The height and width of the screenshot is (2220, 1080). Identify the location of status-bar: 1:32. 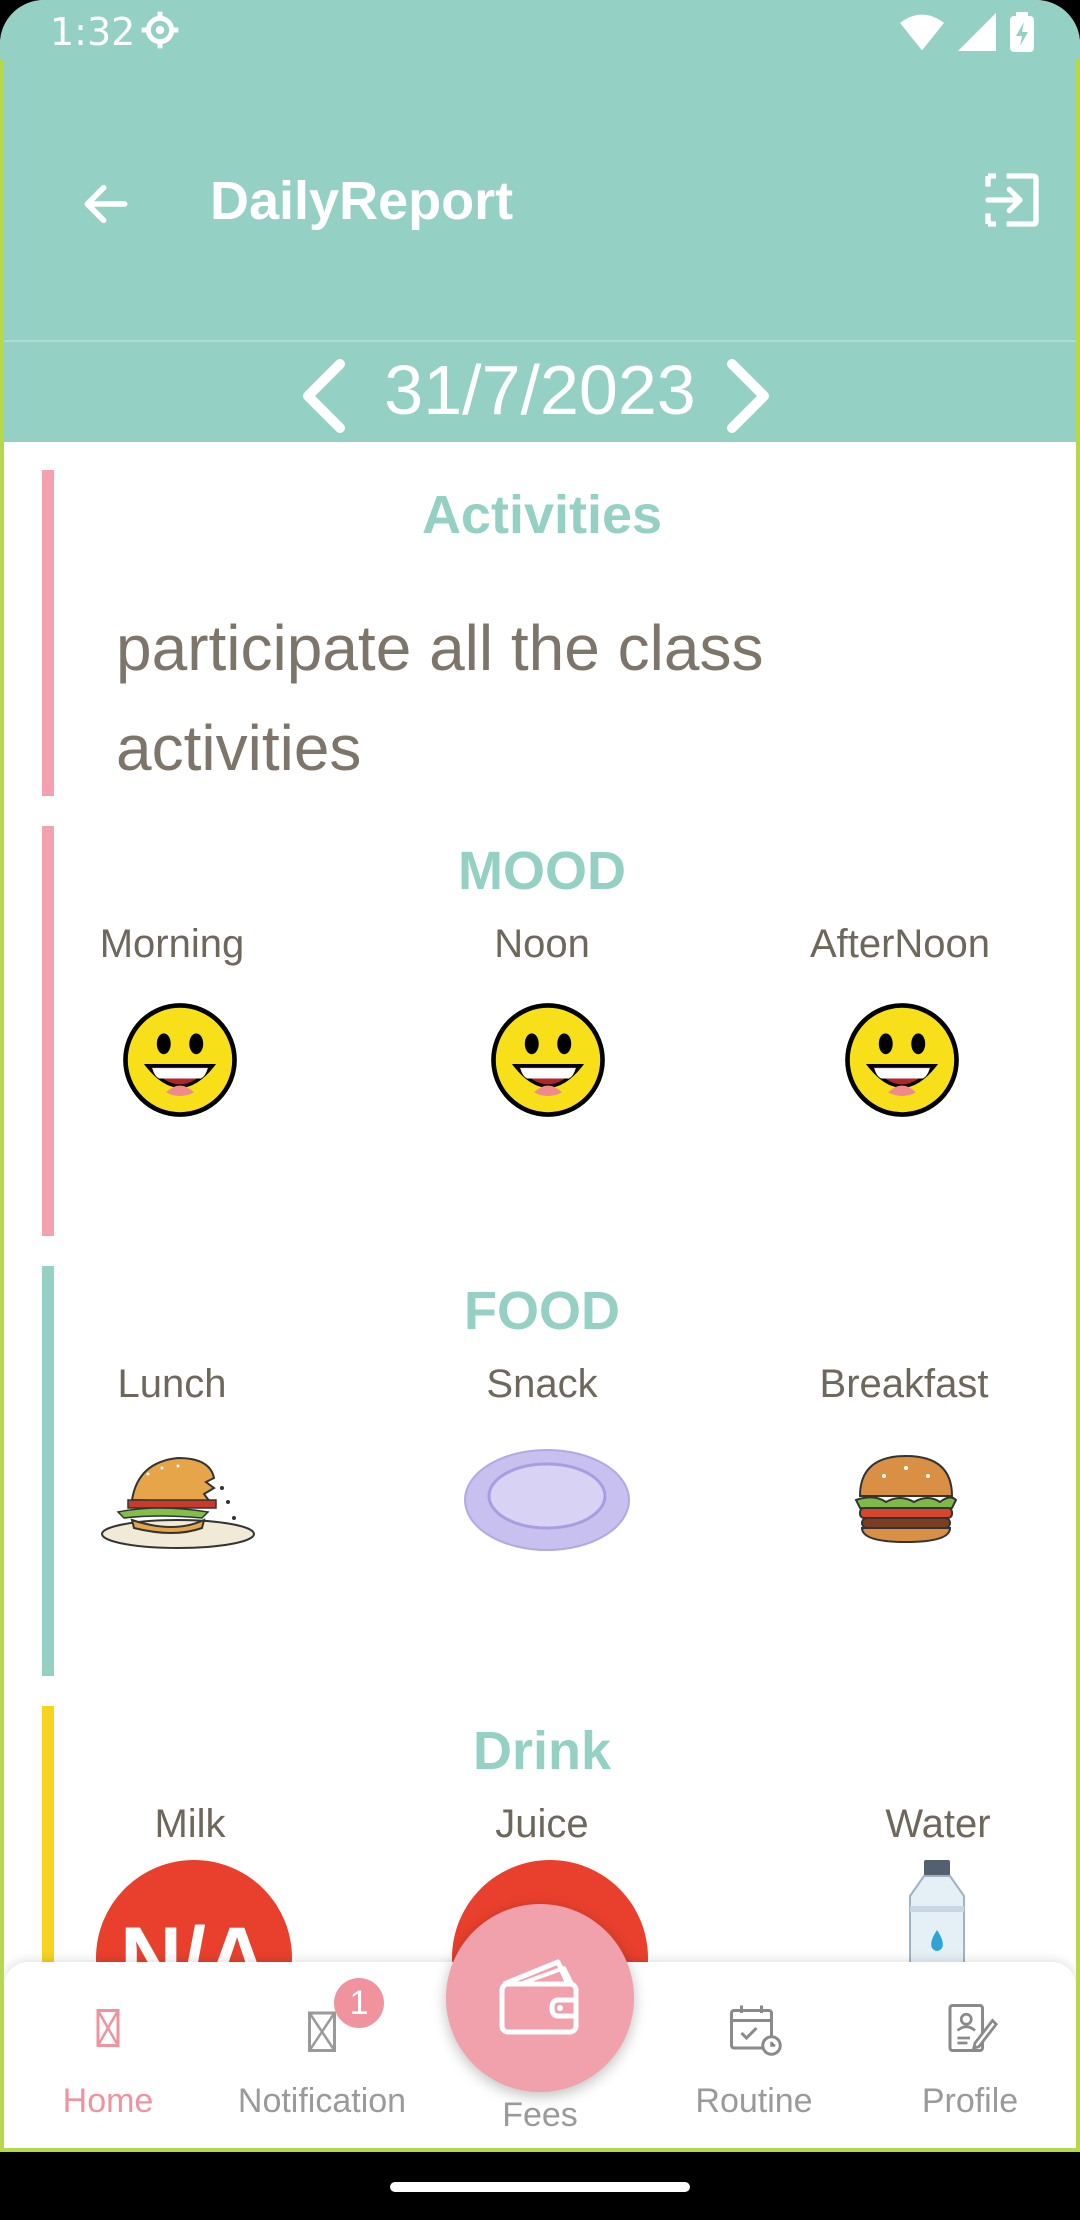
(540, 33).